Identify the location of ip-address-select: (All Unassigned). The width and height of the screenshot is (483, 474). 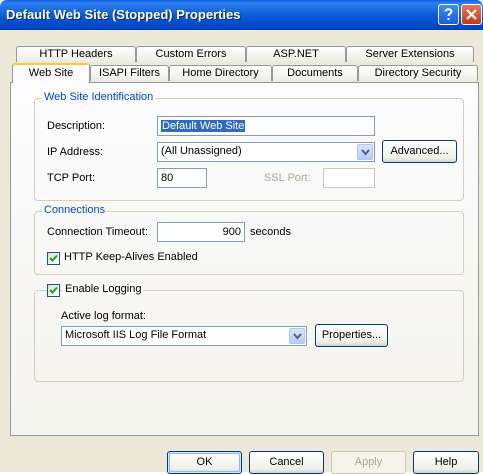
(266, 152).